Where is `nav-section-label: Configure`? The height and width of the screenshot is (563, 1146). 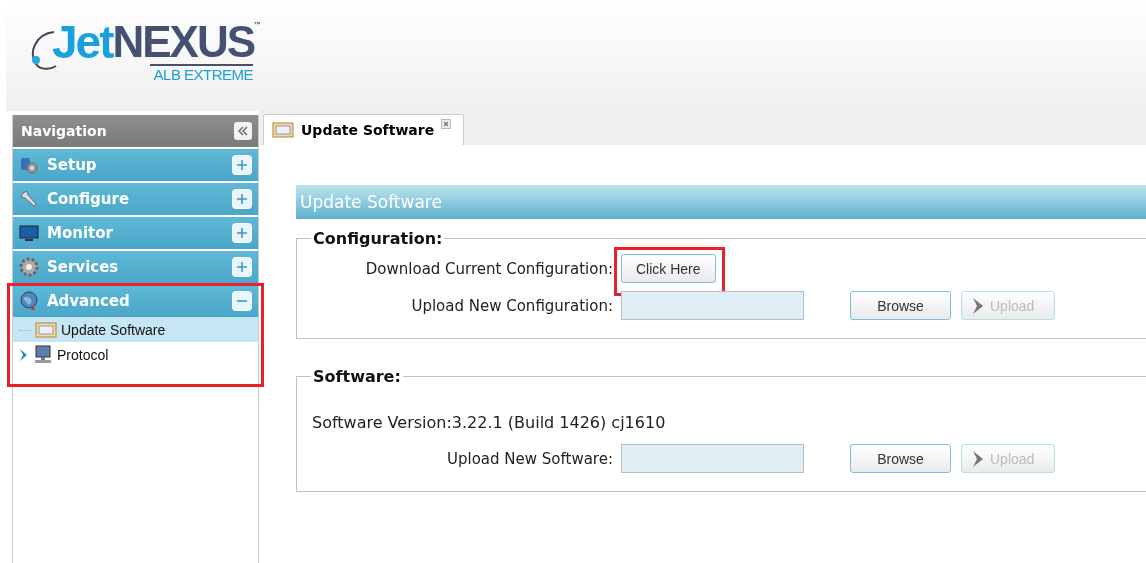
nav-section-label: Configure is located at coordinates (89, 199).